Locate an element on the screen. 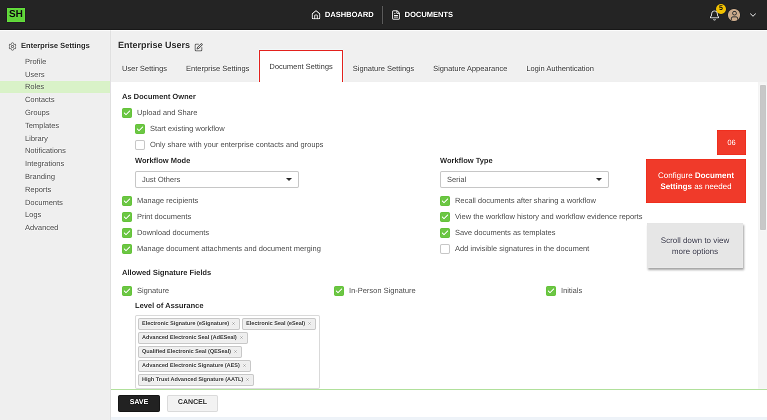 This screenshot has height=420, width=767. home-icon is located at coordinates (315, 15).